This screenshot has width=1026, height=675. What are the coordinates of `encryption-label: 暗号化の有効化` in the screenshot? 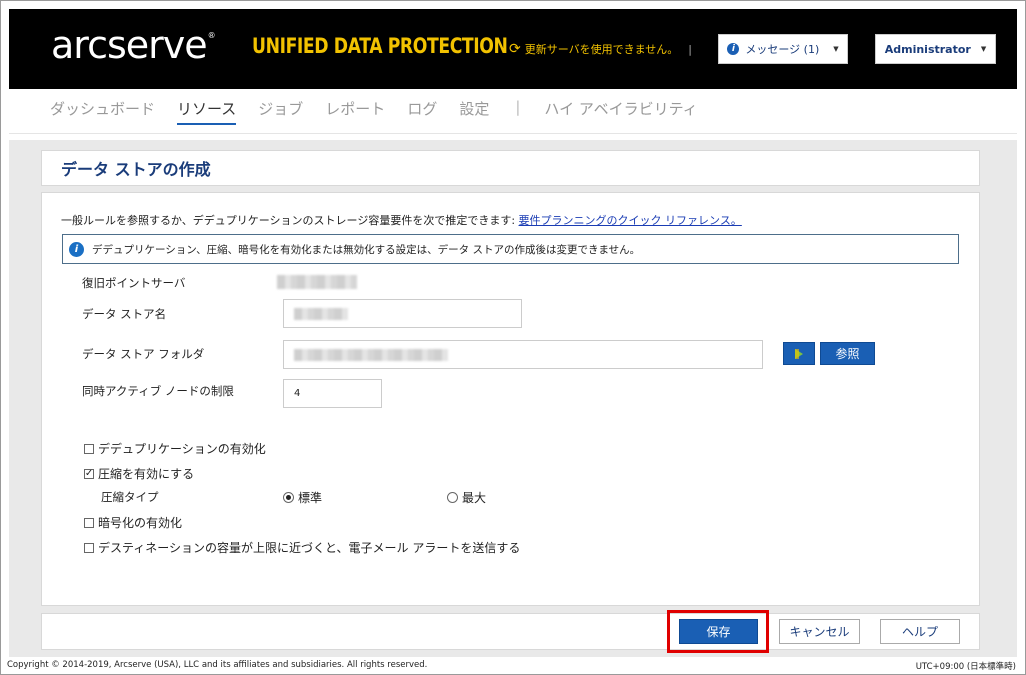 It's located at (140, 523).